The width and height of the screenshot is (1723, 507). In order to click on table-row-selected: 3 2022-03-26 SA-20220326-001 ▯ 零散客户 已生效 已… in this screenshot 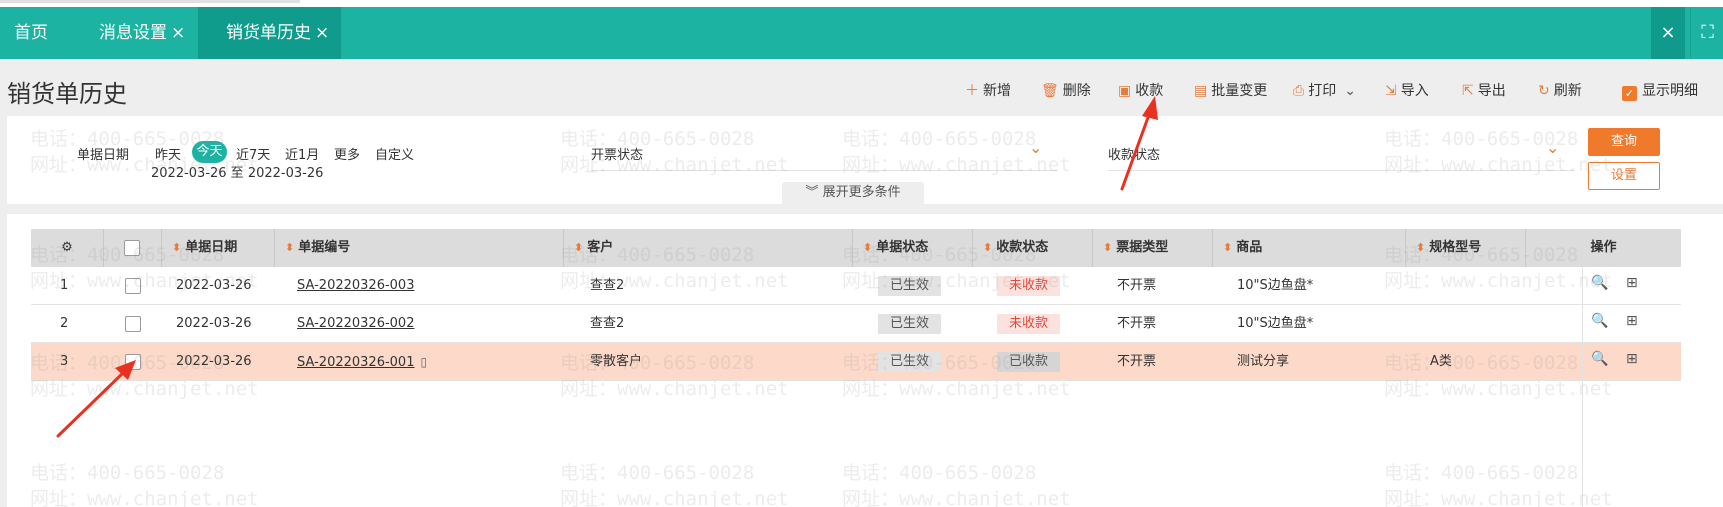, I will do `click(856, 362)`.